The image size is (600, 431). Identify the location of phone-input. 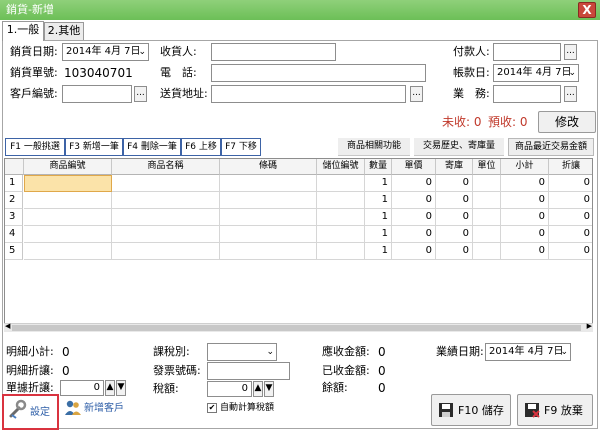
(318, 73).